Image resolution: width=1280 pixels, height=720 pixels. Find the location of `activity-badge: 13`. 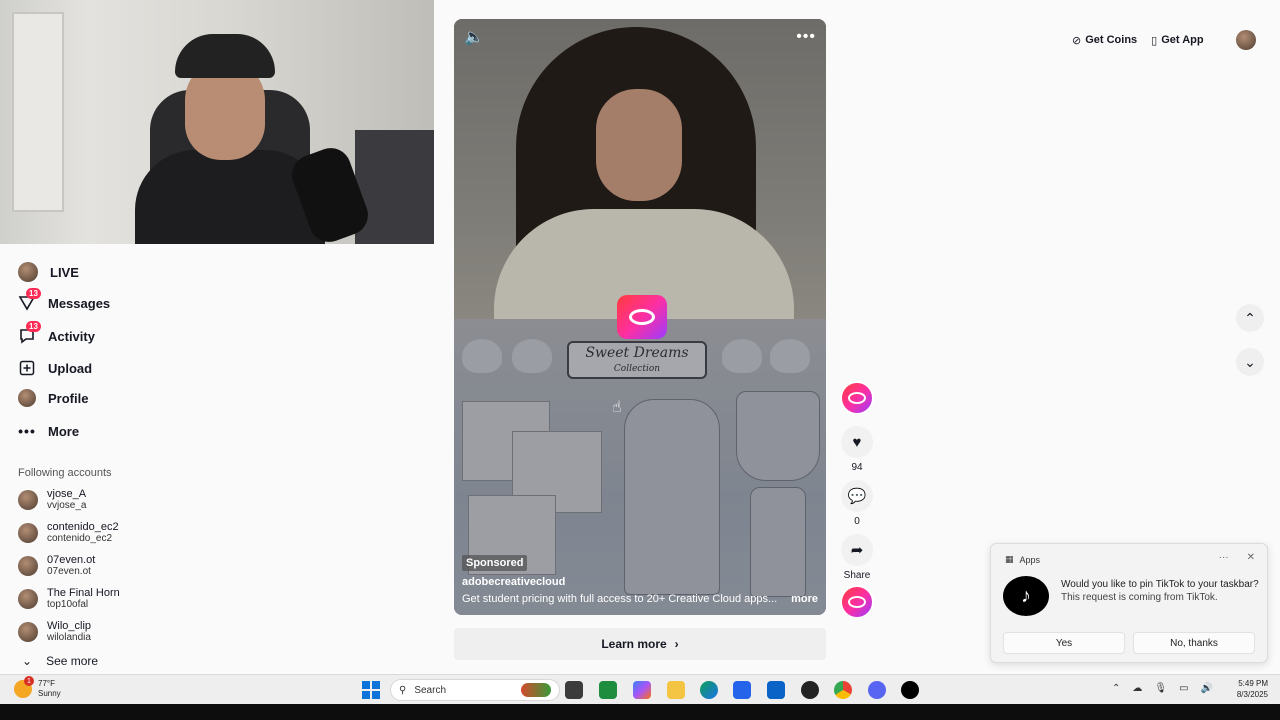

activity-badge: 13 is located at coordinates (33, 326).